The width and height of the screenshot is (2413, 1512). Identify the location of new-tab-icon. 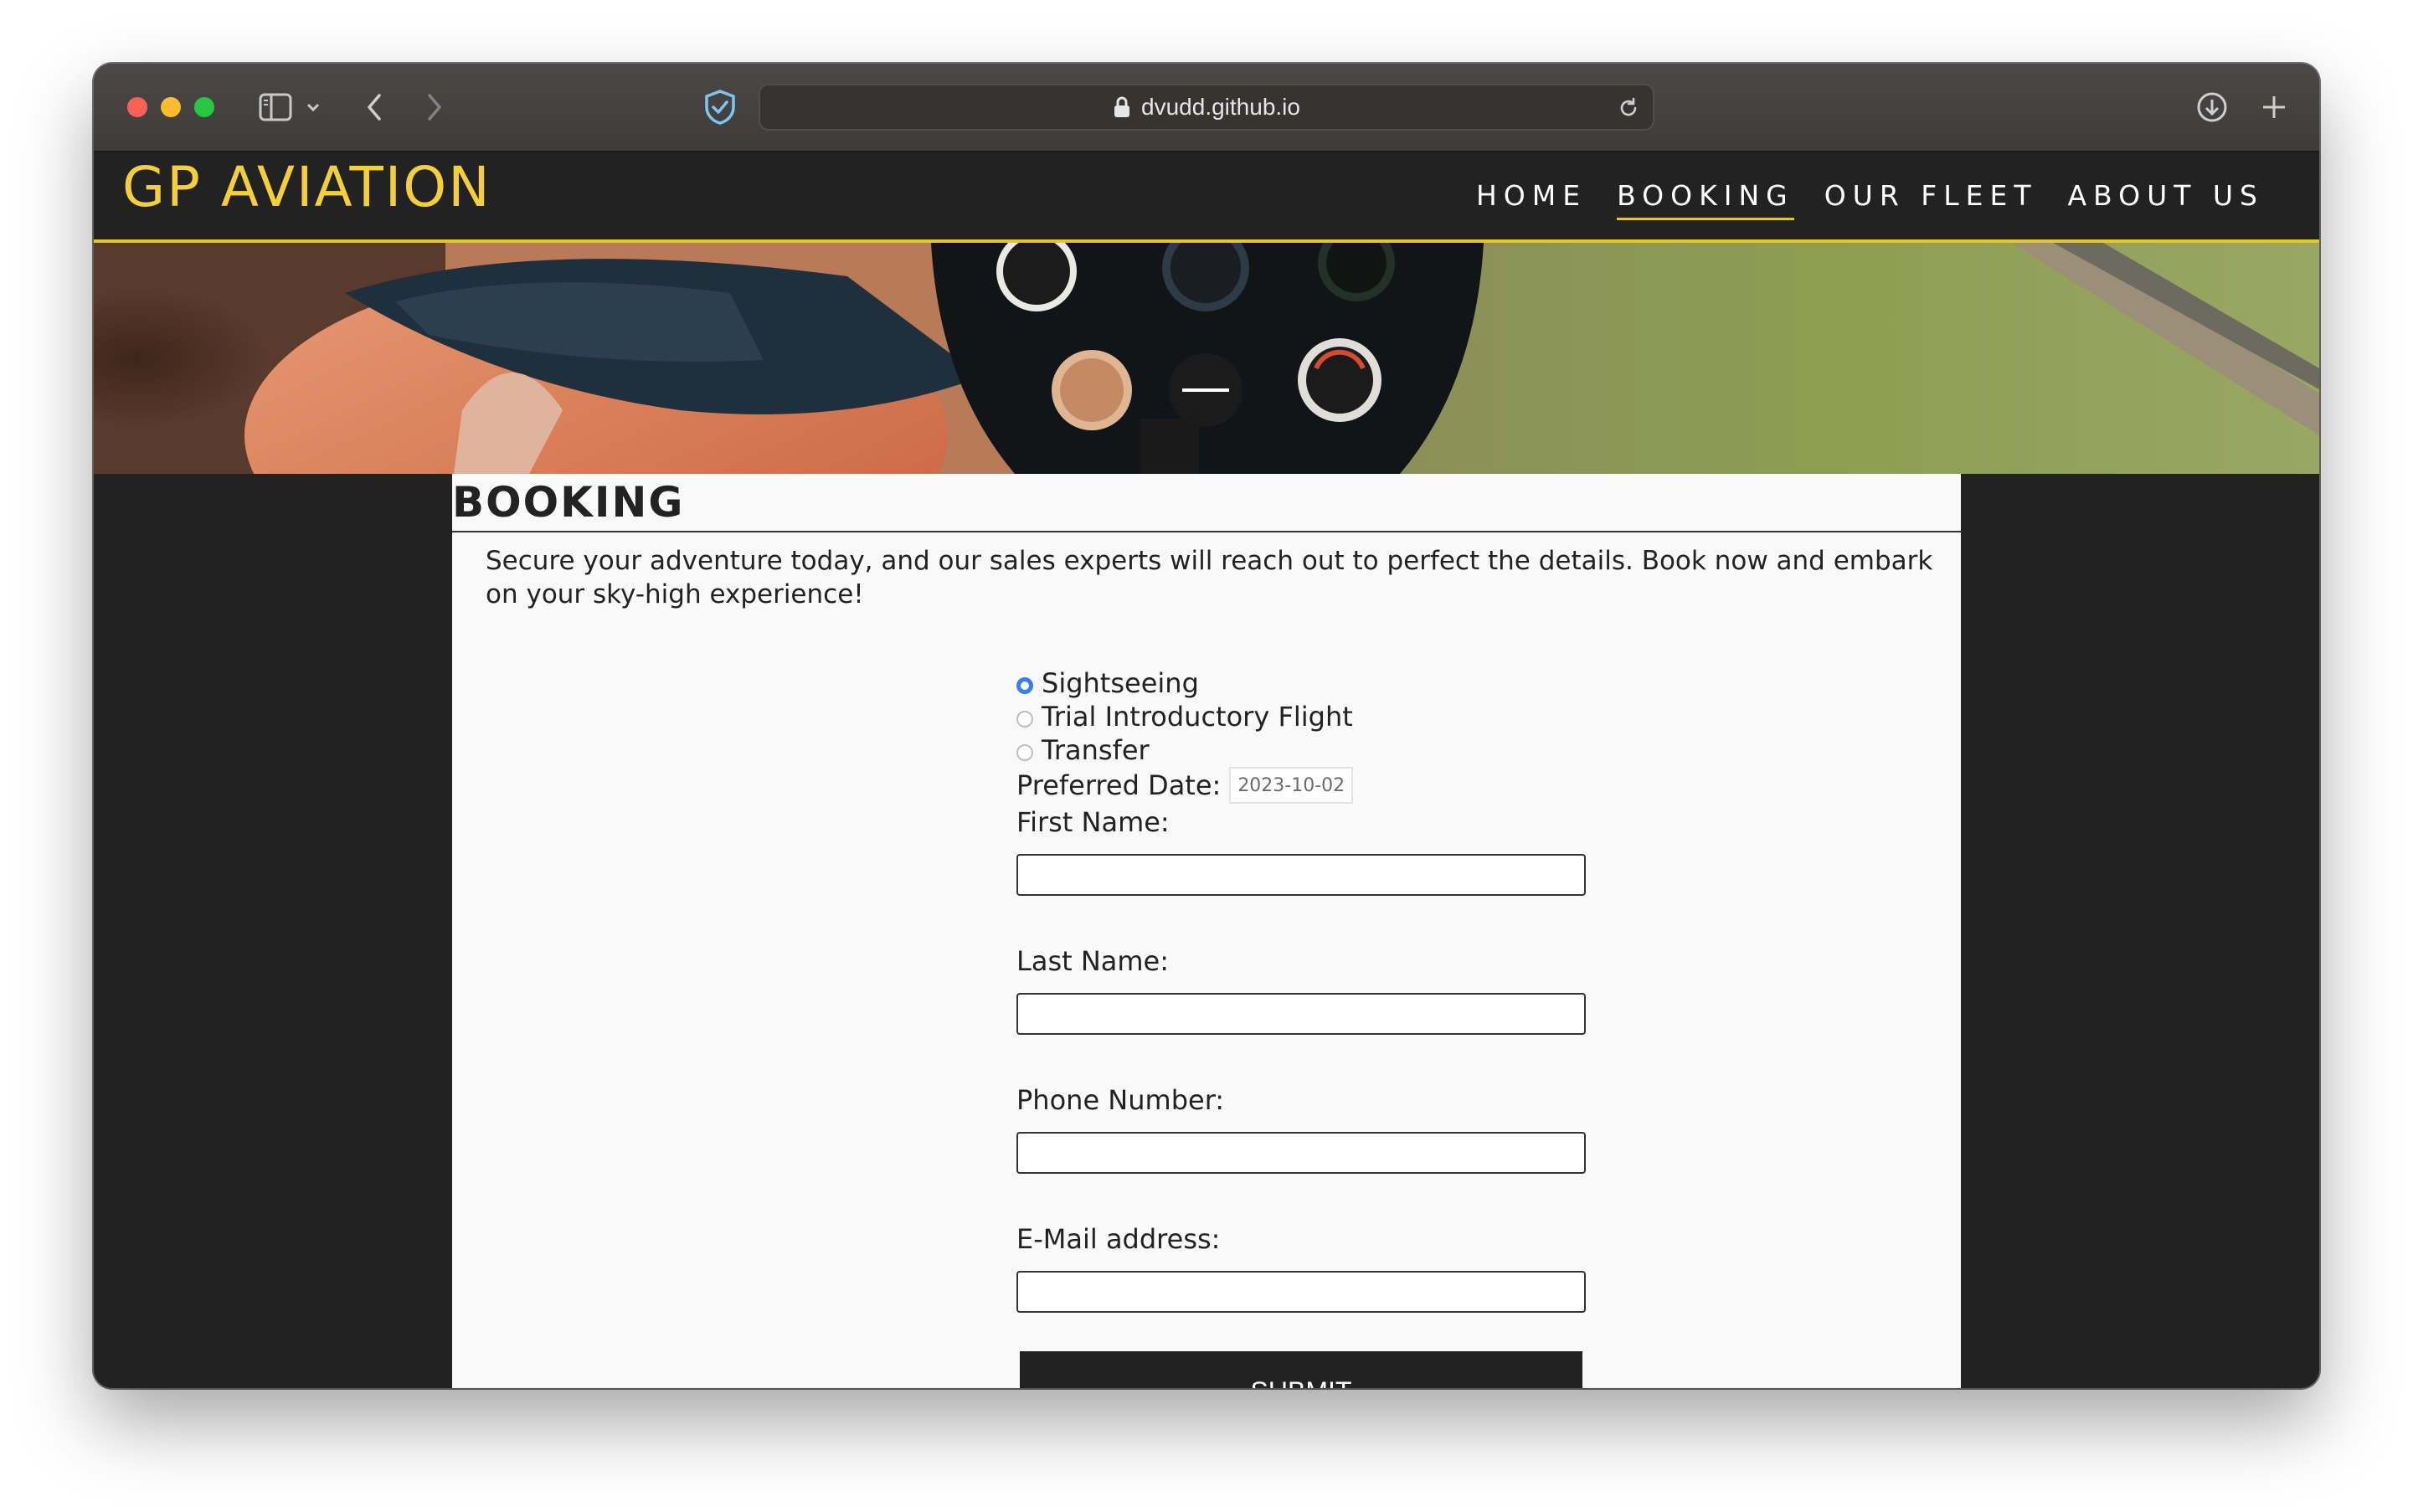
(2274, 107).